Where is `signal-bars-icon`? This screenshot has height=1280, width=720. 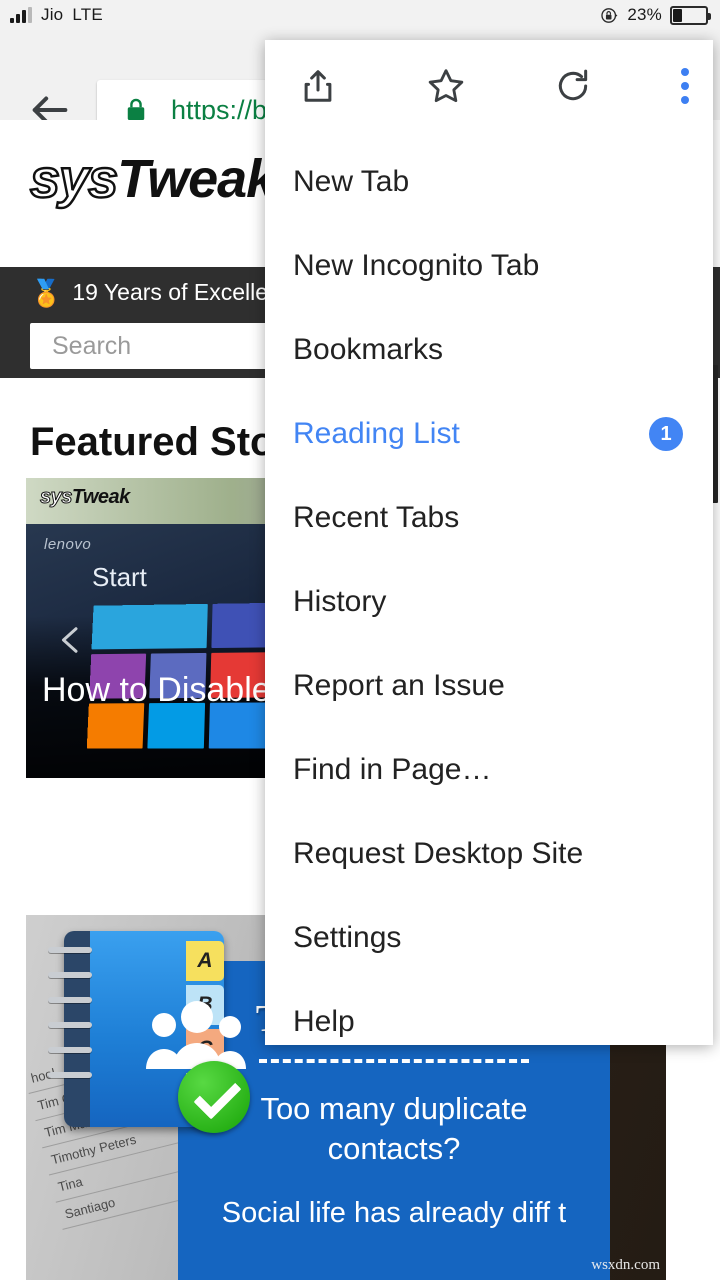
signal-bars-icon is located at coordinates (21, 15).